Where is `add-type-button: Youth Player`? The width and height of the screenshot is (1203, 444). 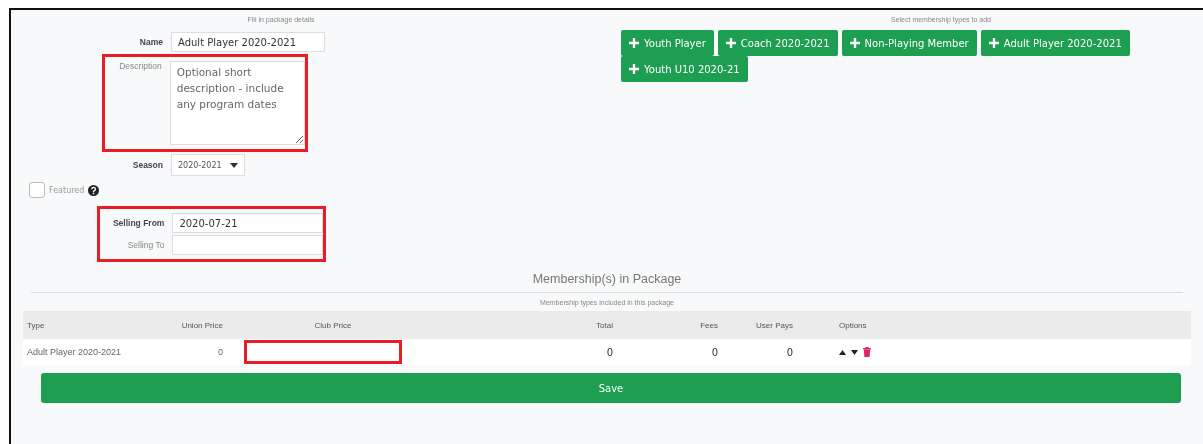 add-type-button: Youth Player is located at coordinates (667, 43).